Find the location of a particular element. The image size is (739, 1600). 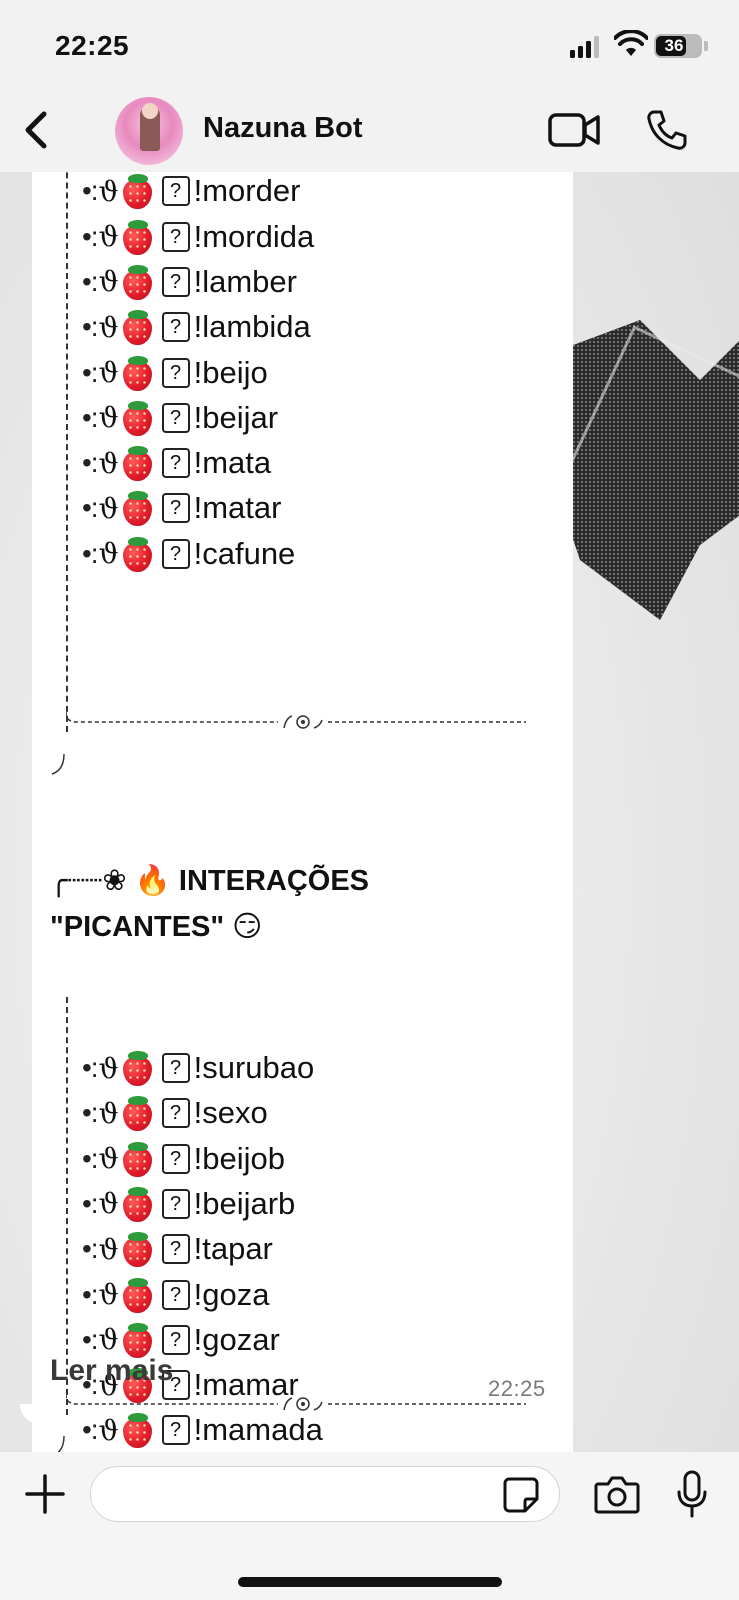

command-item: •: ϑ? !beijar is located at coordinates (180, 418).